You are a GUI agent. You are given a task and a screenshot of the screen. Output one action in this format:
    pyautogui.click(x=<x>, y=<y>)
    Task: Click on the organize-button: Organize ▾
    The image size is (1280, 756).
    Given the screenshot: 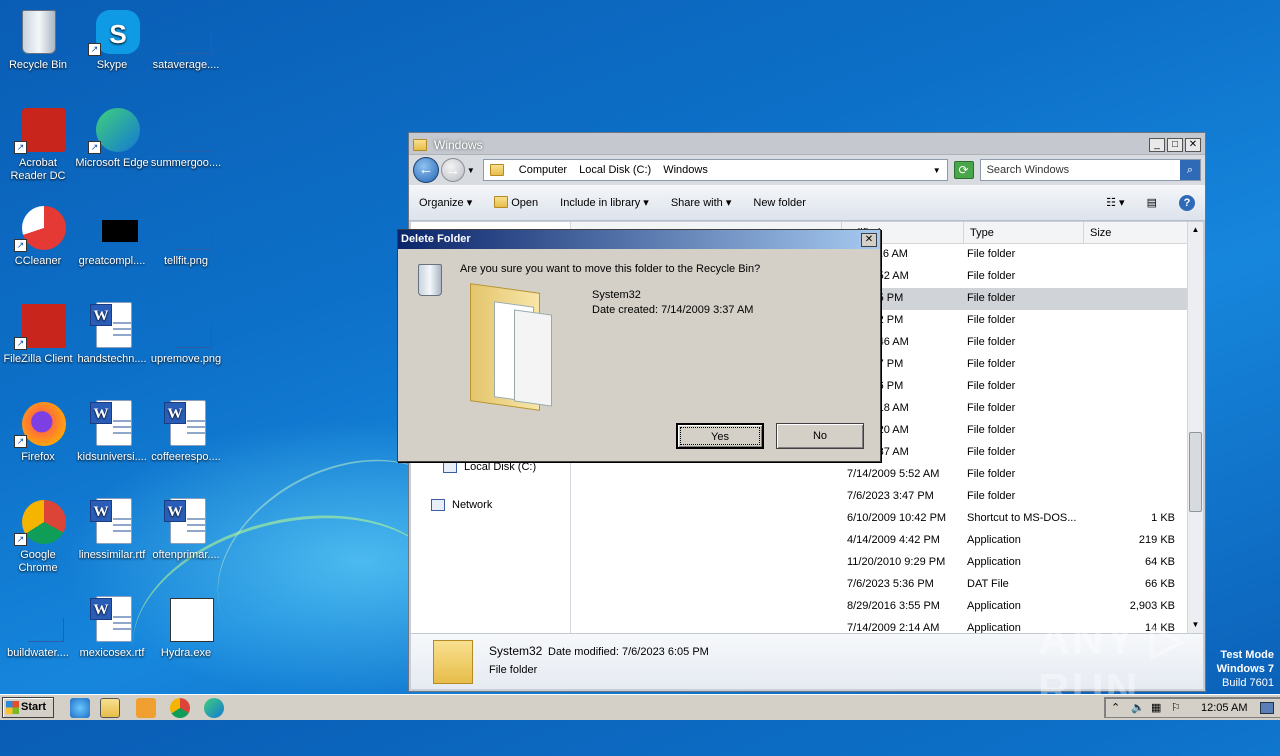 What is the action you would take?
    pyautogui.click(x=445, y=202)
    